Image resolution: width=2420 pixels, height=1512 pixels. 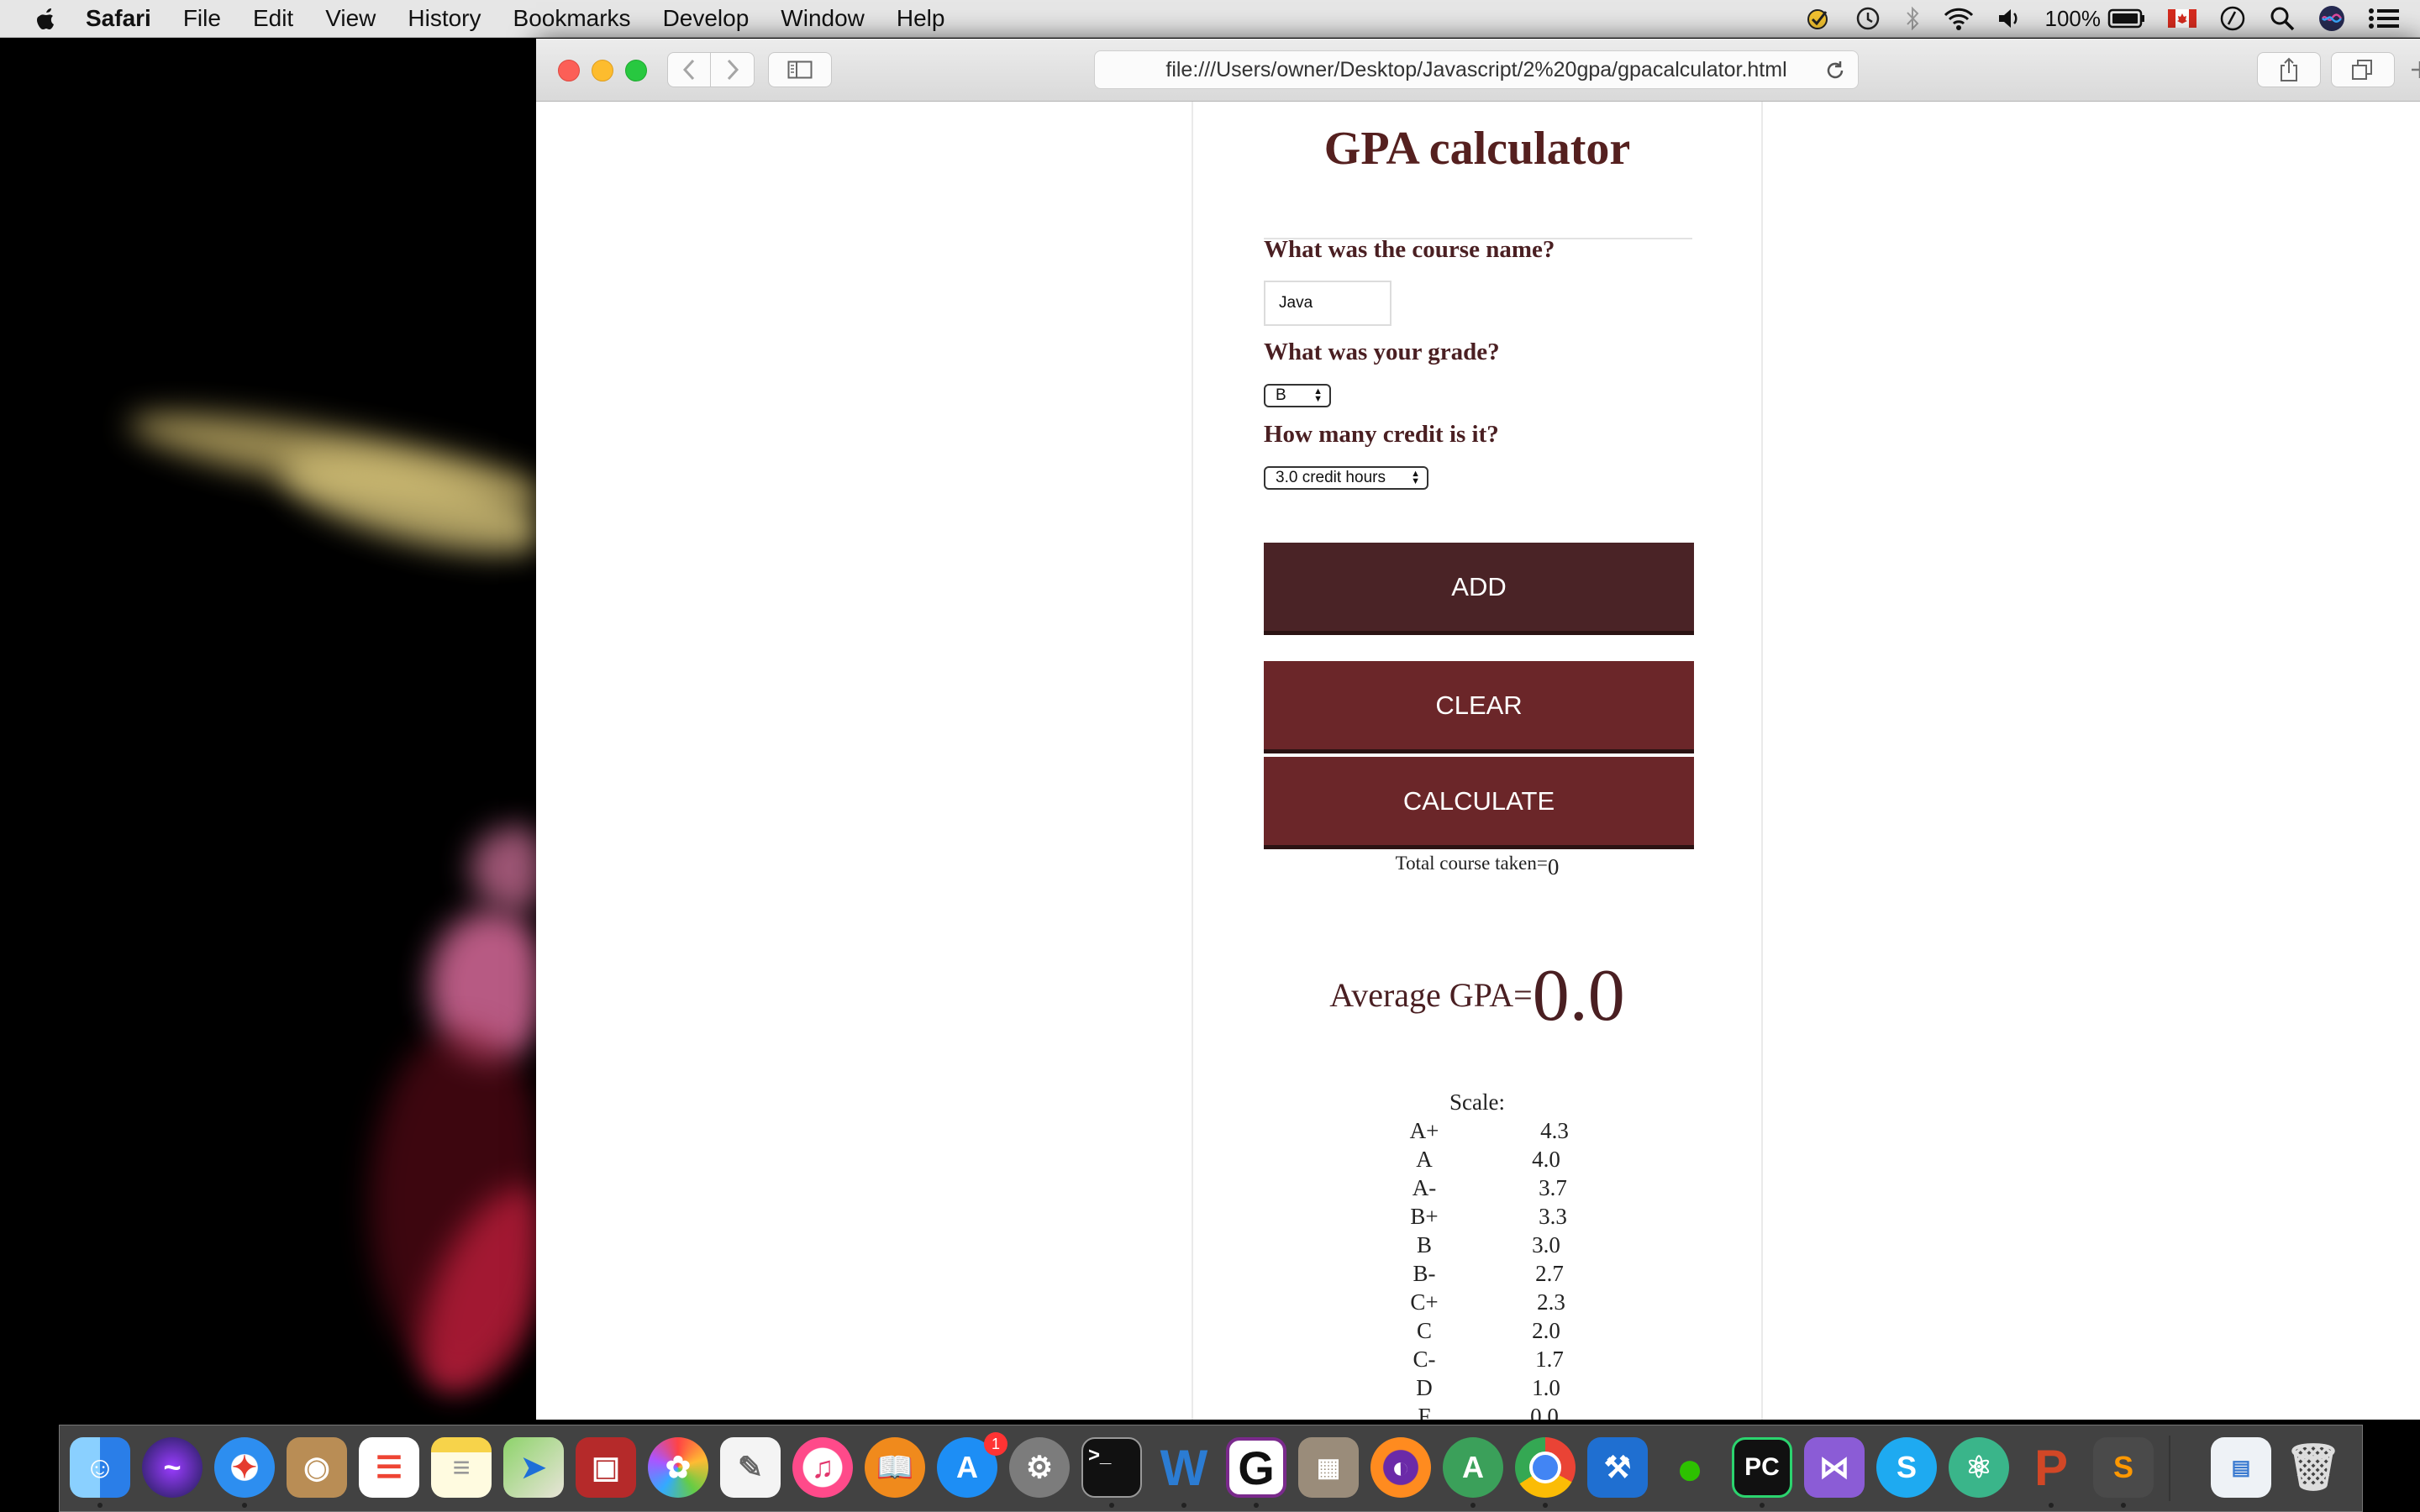 I want to click on menu-view: View, so click(x=351, y=18).